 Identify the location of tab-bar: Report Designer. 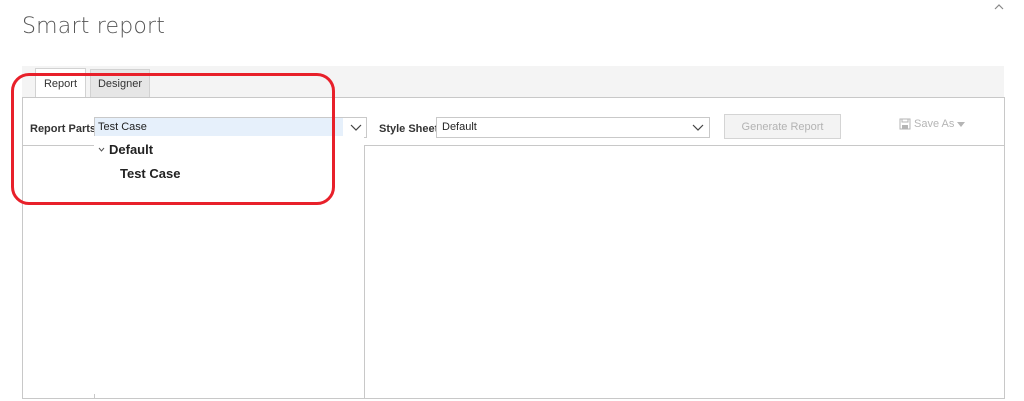
(513, 82).